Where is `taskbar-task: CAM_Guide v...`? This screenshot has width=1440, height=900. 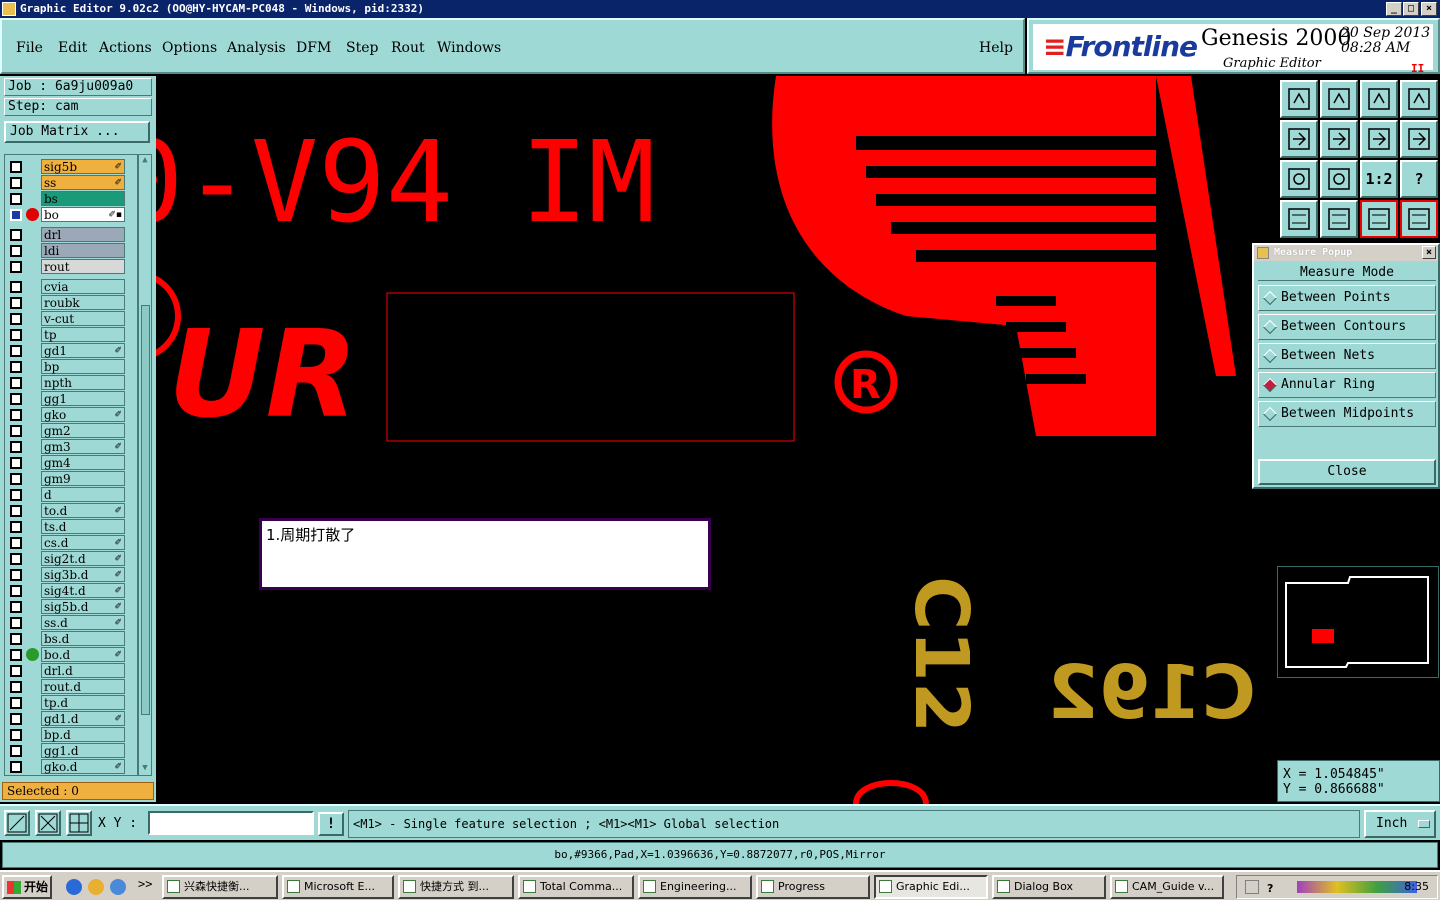
taskbar-task: CAM_Guide v... is located at coordinates (1167, 887).